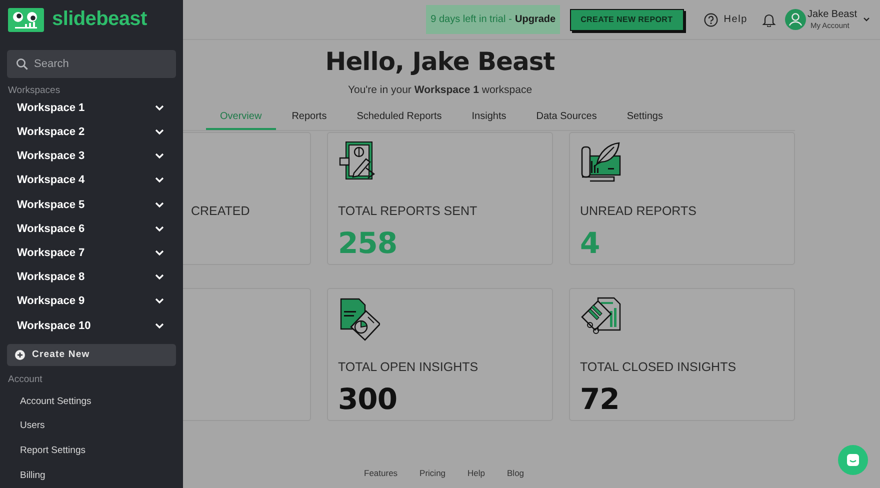 This screenshot has height=488, width=880. What do you see at coordinates (91, 451) in the screenshot?
I see `account-menu-item: Report Settings` at bounding box center [91, 451].